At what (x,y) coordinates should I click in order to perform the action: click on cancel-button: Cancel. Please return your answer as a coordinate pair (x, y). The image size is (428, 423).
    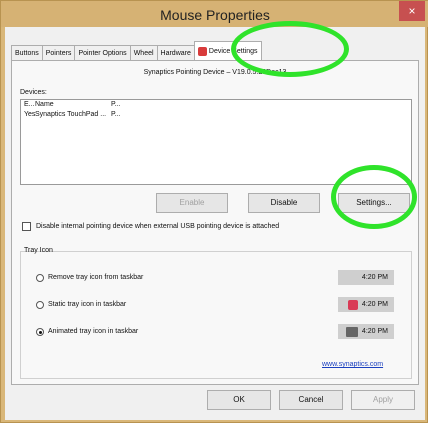
    Looking at the image, I should click on (311, 400).